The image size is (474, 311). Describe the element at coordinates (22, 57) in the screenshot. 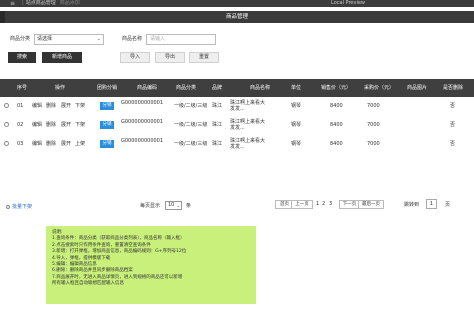

I see `search-button: 搜索` at that location.